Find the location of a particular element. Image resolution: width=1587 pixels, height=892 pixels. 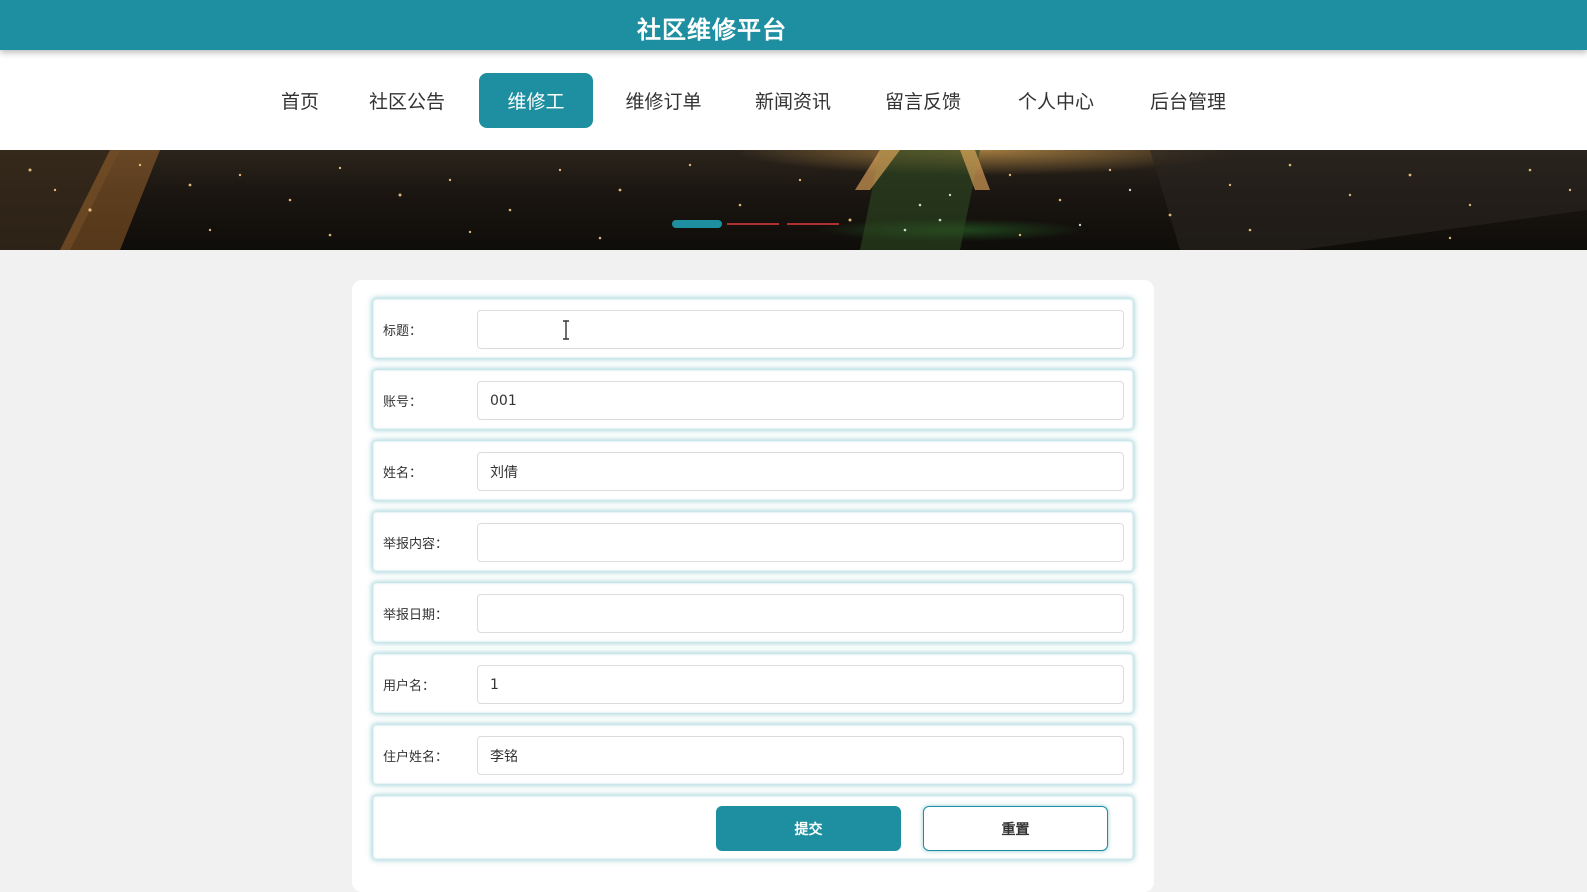

site-title: 社区维修平台 is located at coordinates (712, 30).